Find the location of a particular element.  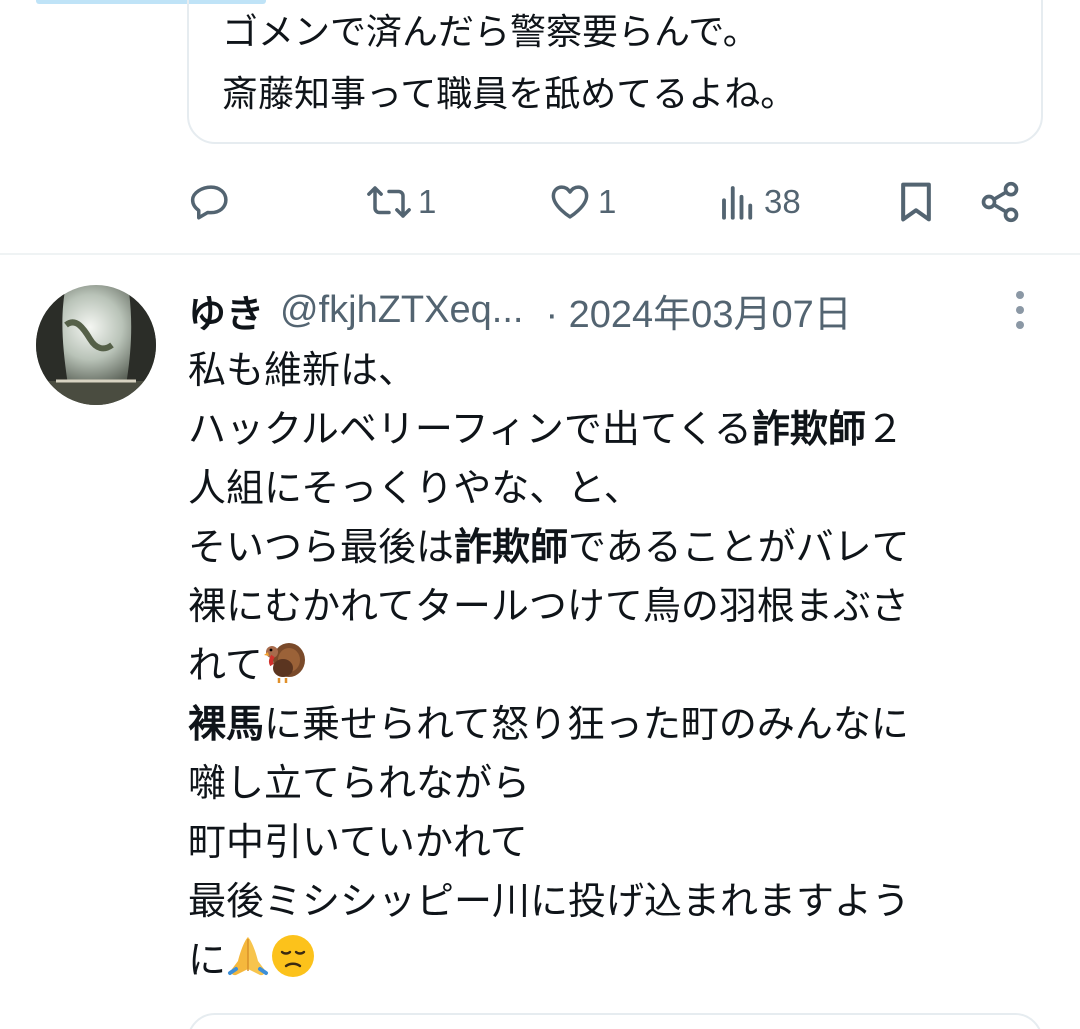

tweet-body-line: ハックルベリーフィンで出てくる詐欺師２ is located at coordinates (628, 429).